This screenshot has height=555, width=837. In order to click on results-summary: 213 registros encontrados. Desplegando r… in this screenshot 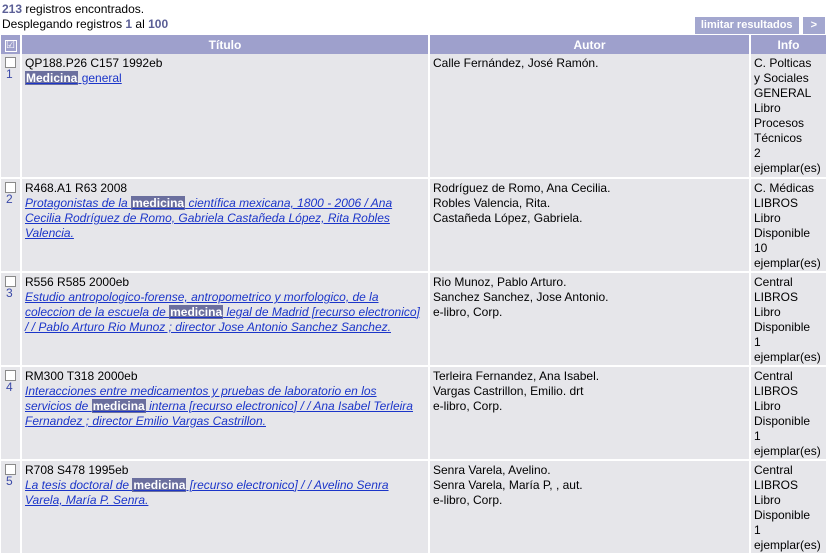, I will do `click(418, 17)`.